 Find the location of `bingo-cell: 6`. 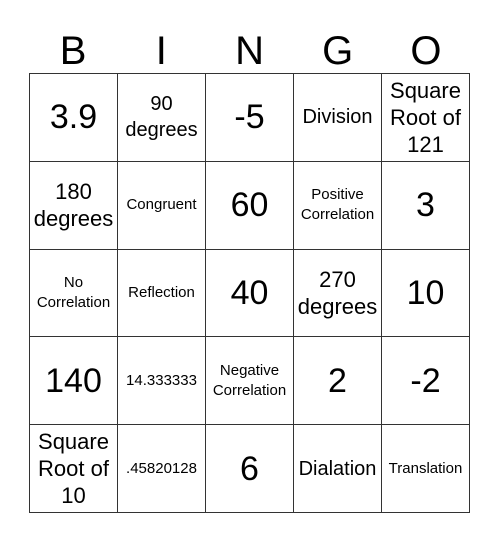

bingo-cell: 6 is located at coordinates (250, 469).